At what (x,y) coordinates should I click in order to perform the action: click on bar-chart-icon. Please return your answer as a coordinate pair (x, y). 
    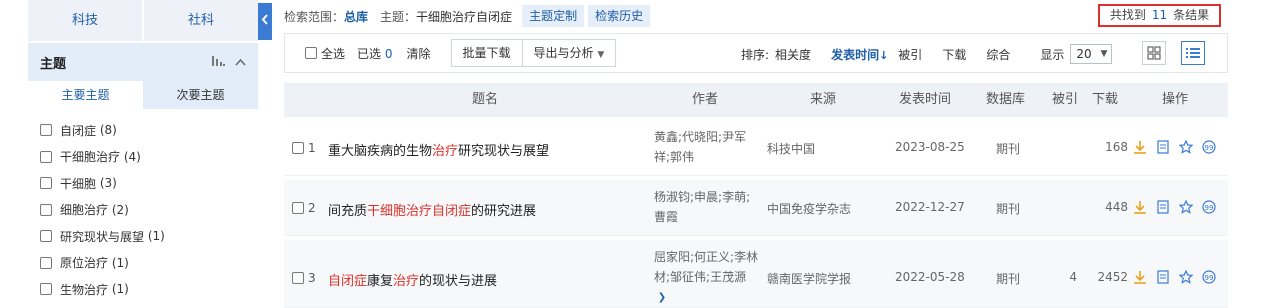
    Looking at the image, I should click on (218, 62).